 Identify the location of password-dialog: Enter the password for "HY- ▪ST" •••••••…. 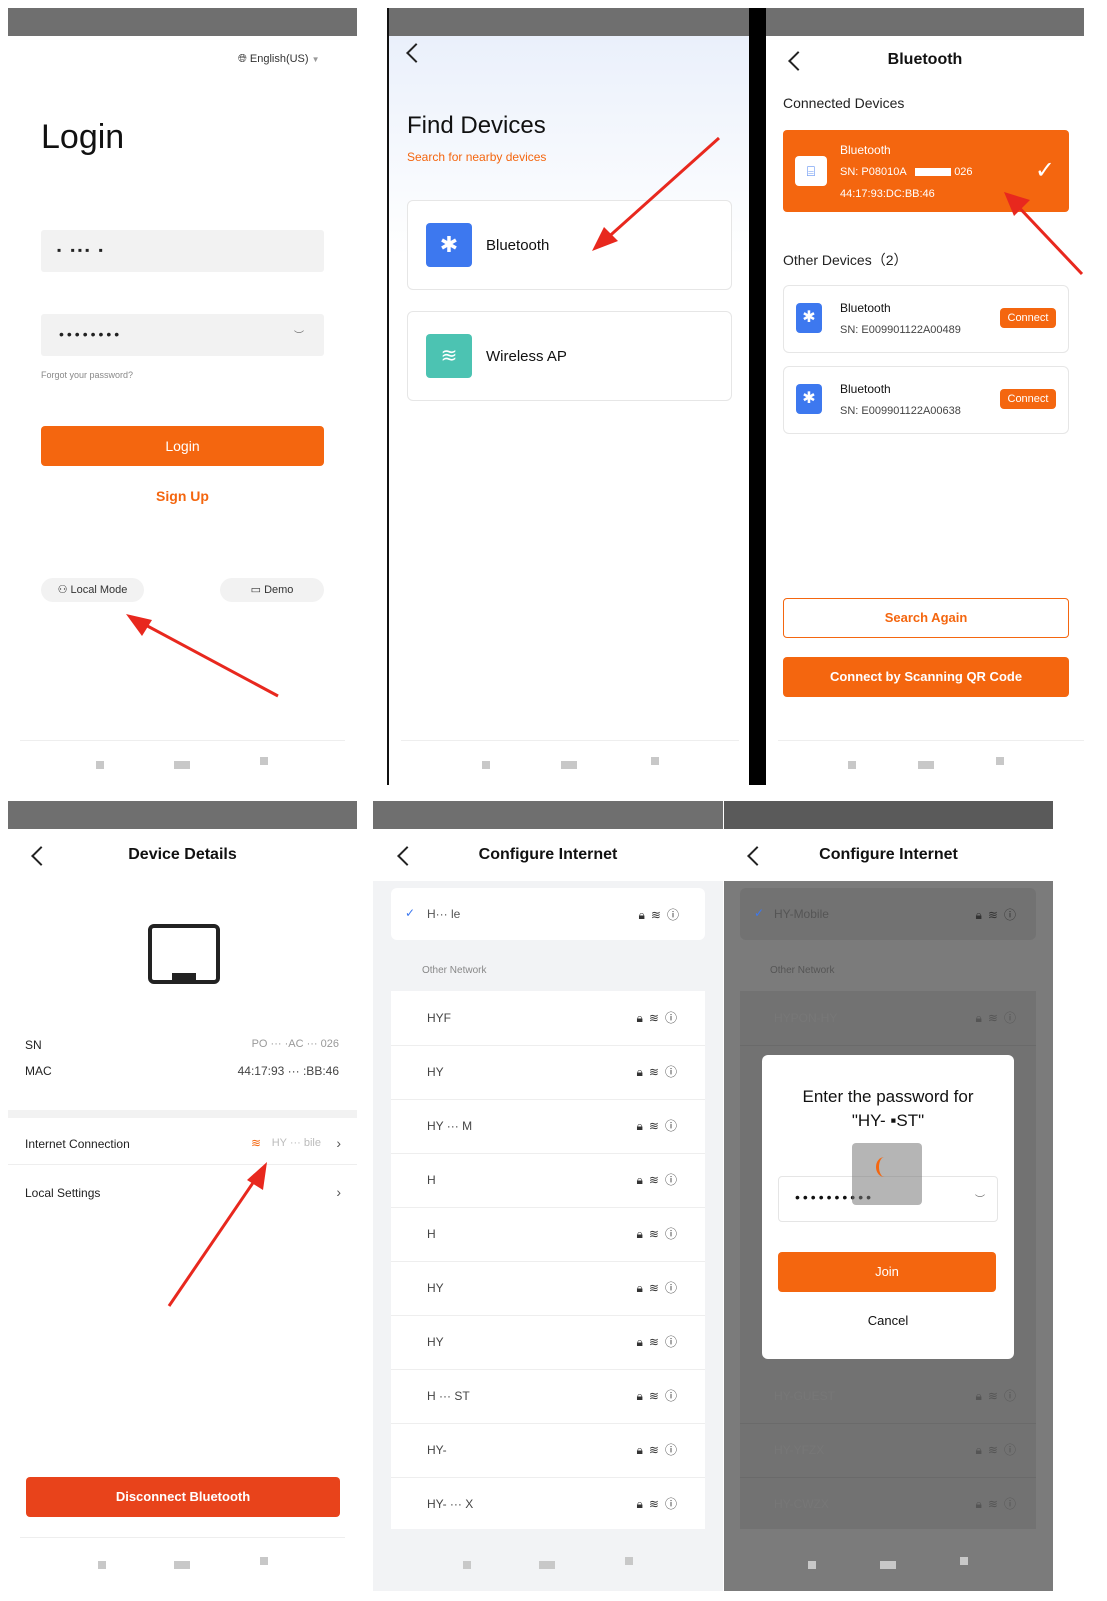
(888, 1207).